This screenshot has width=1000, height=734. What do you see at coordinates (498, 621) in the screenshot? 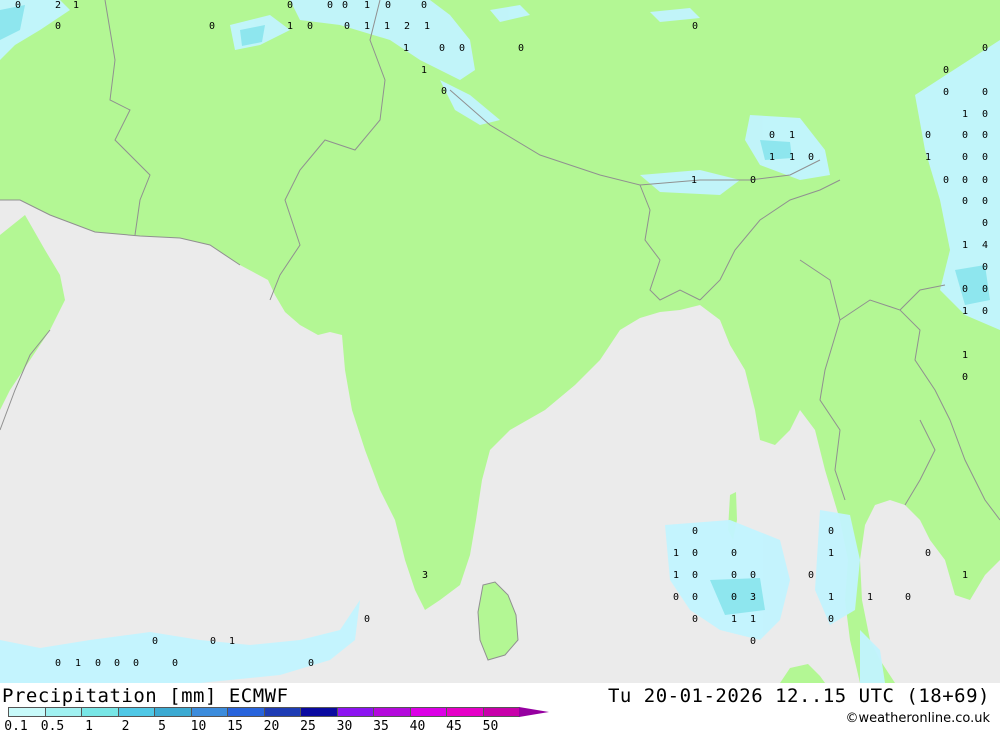
I see `land-sri-lanka` at bounding box center [498, 621].